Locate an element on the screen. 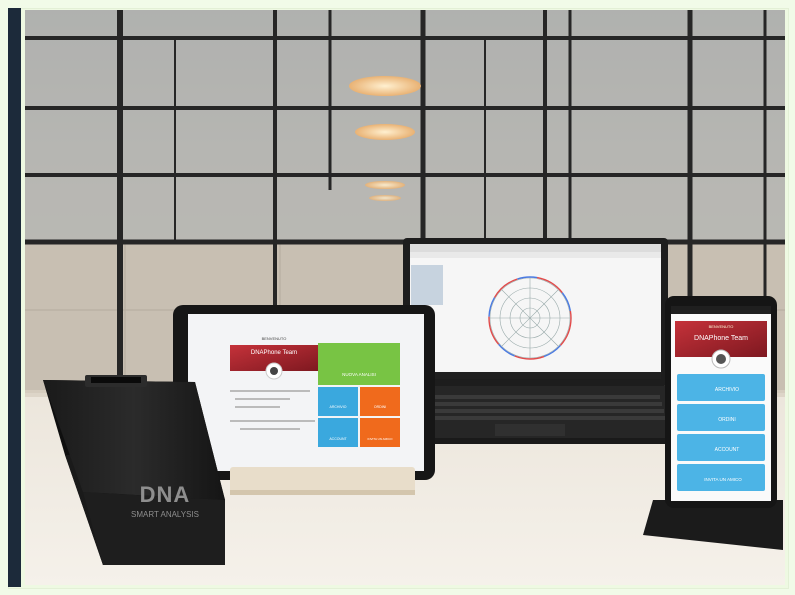 Image resolution: width=795 pixels, height=595 pixels. device-logo: DNA is located at coordinates (165, 494).